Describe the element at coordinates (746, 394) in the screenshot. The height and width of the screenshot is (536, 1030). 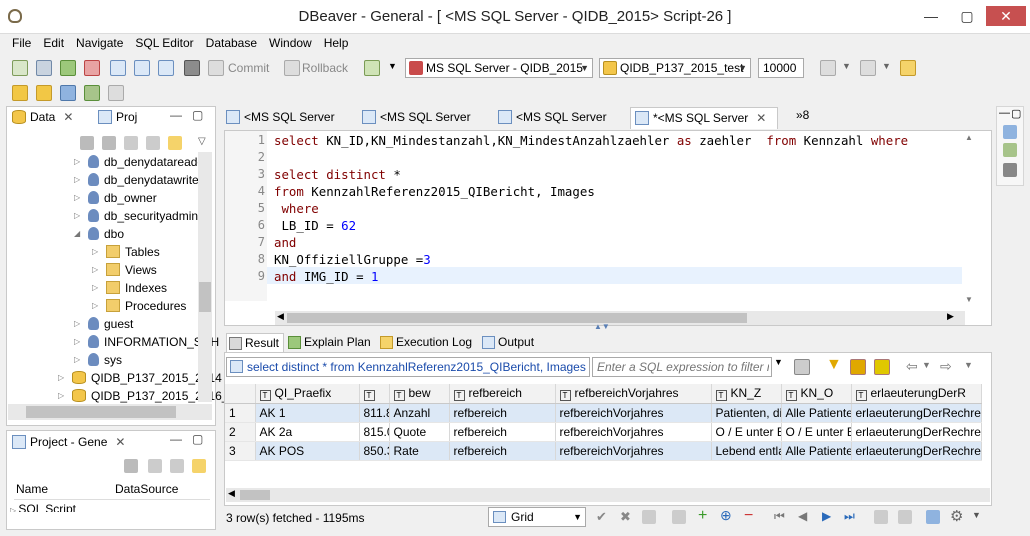
I see `column-header: T KN_Z` at that location.